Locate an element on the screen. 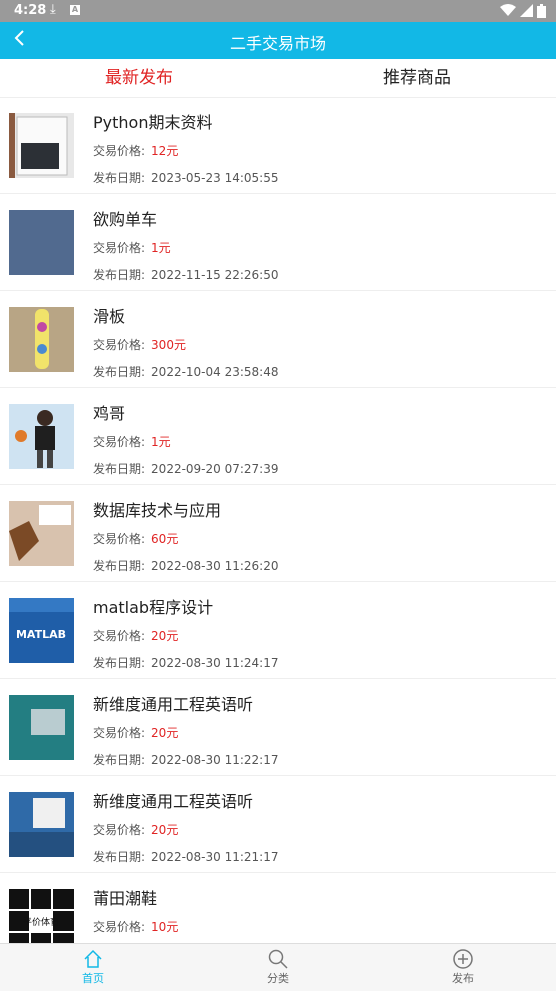  list-item: 鸡哥 交易价格: 1元 发布日期: 2022-09-20 07:27:39 is located at coordinates (278, 436).